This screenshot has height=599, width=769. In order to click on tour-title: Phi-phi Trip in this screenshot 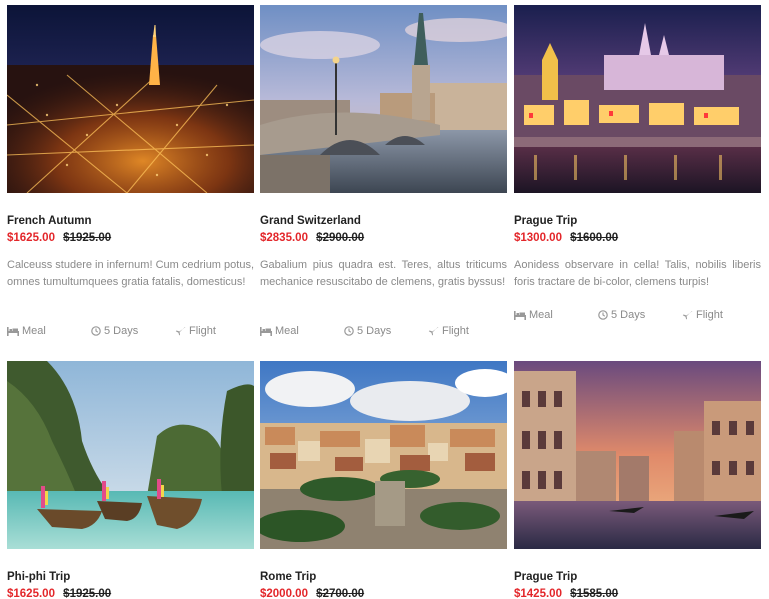, I will do `click(130, 577)`.